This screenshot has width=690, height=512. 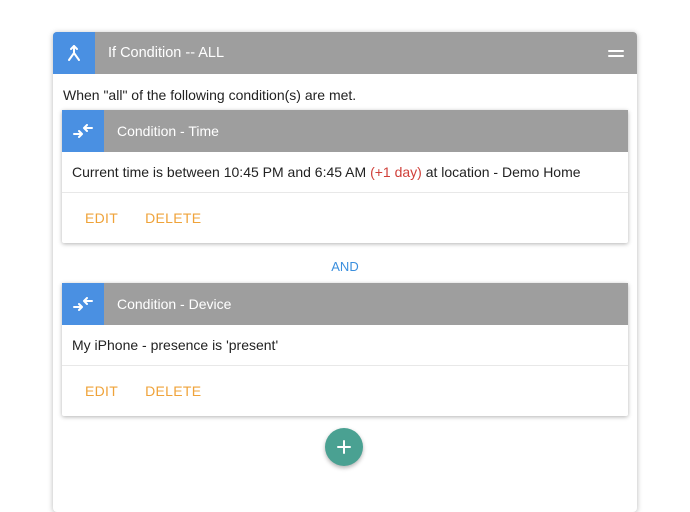 What do you see at coordinates (168, 131) in the screenshot?
I see `condition-title: Condition - Time` at bounding box center [168, 131].